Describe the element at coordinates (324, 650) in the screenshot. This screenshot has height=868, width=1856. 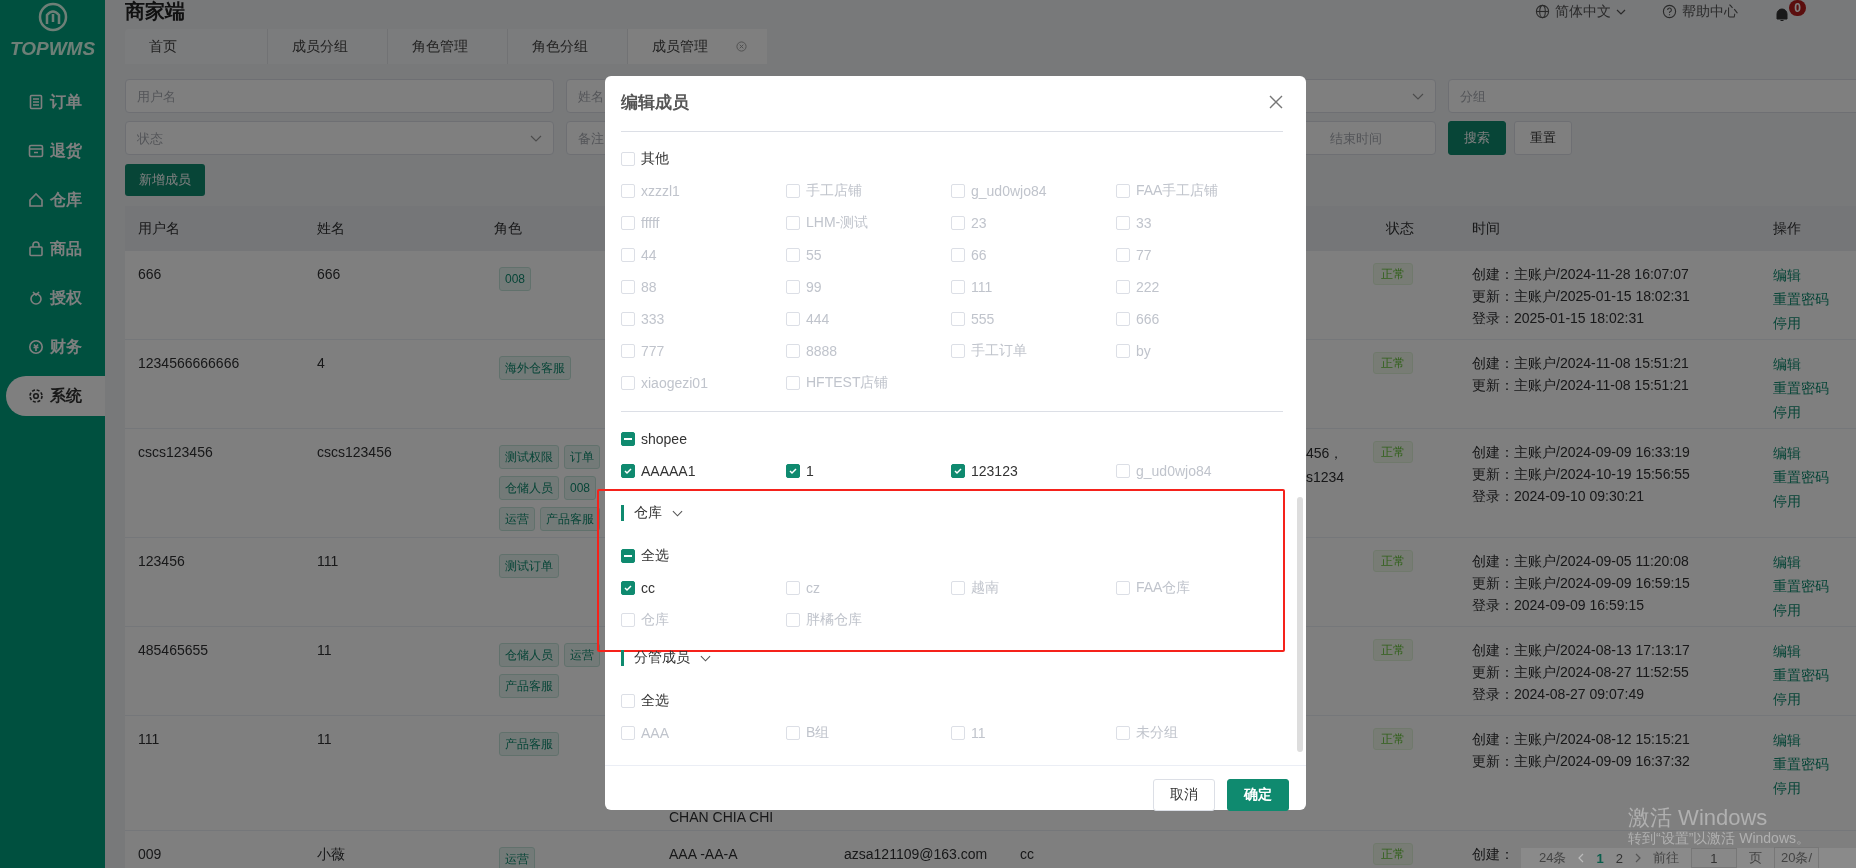
I see `table-cell-text: 11` at that location.